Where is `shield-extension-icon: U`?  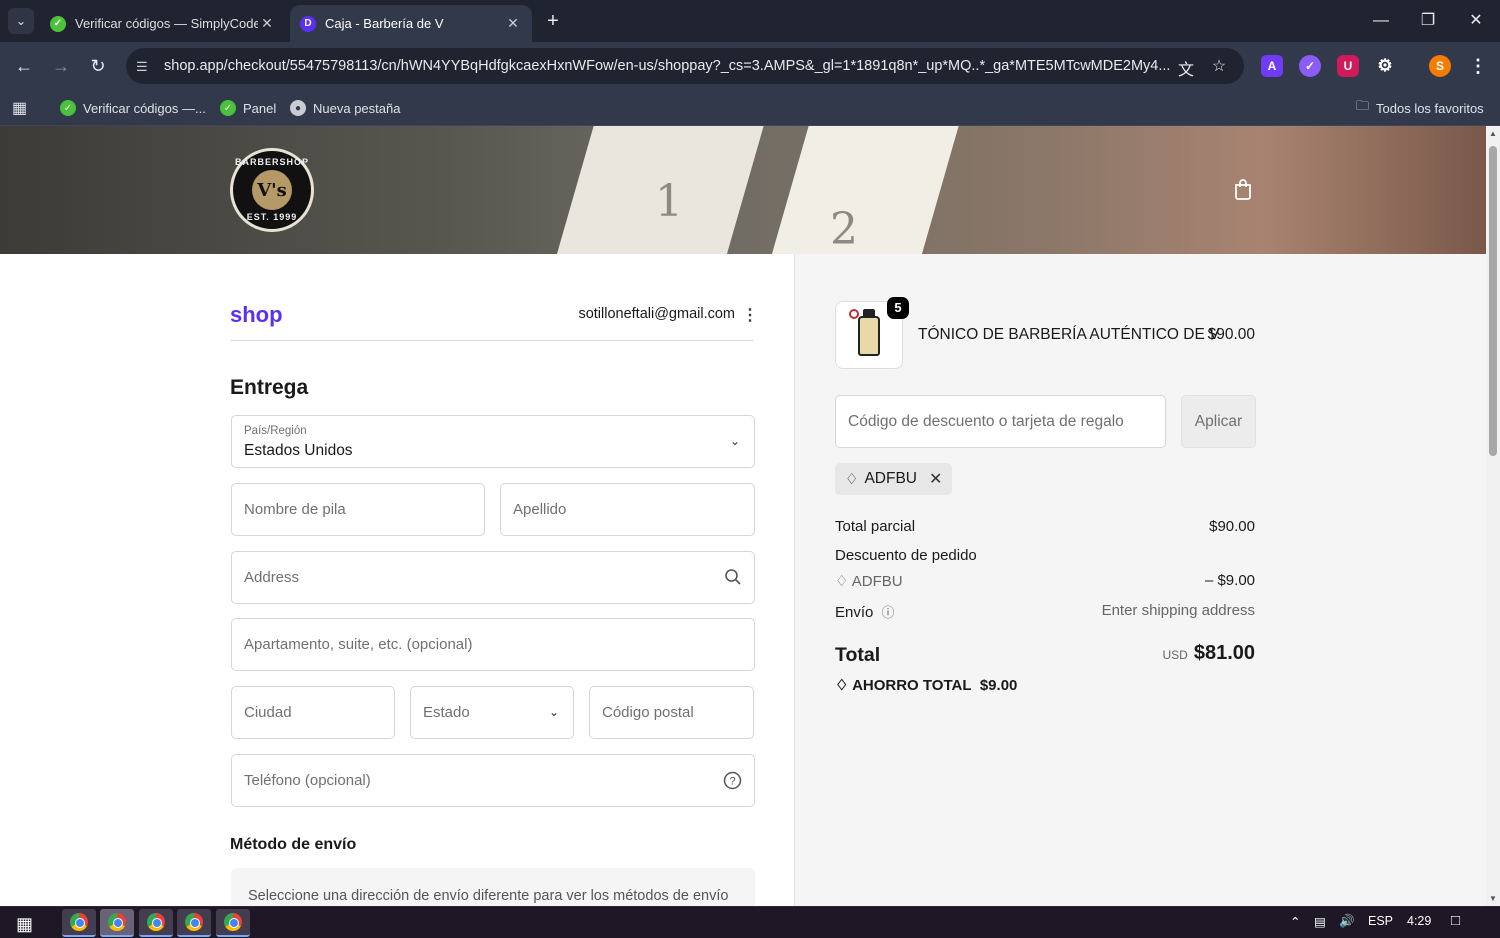
shield-extension-icon: U is located at coordinates (1348, 66).